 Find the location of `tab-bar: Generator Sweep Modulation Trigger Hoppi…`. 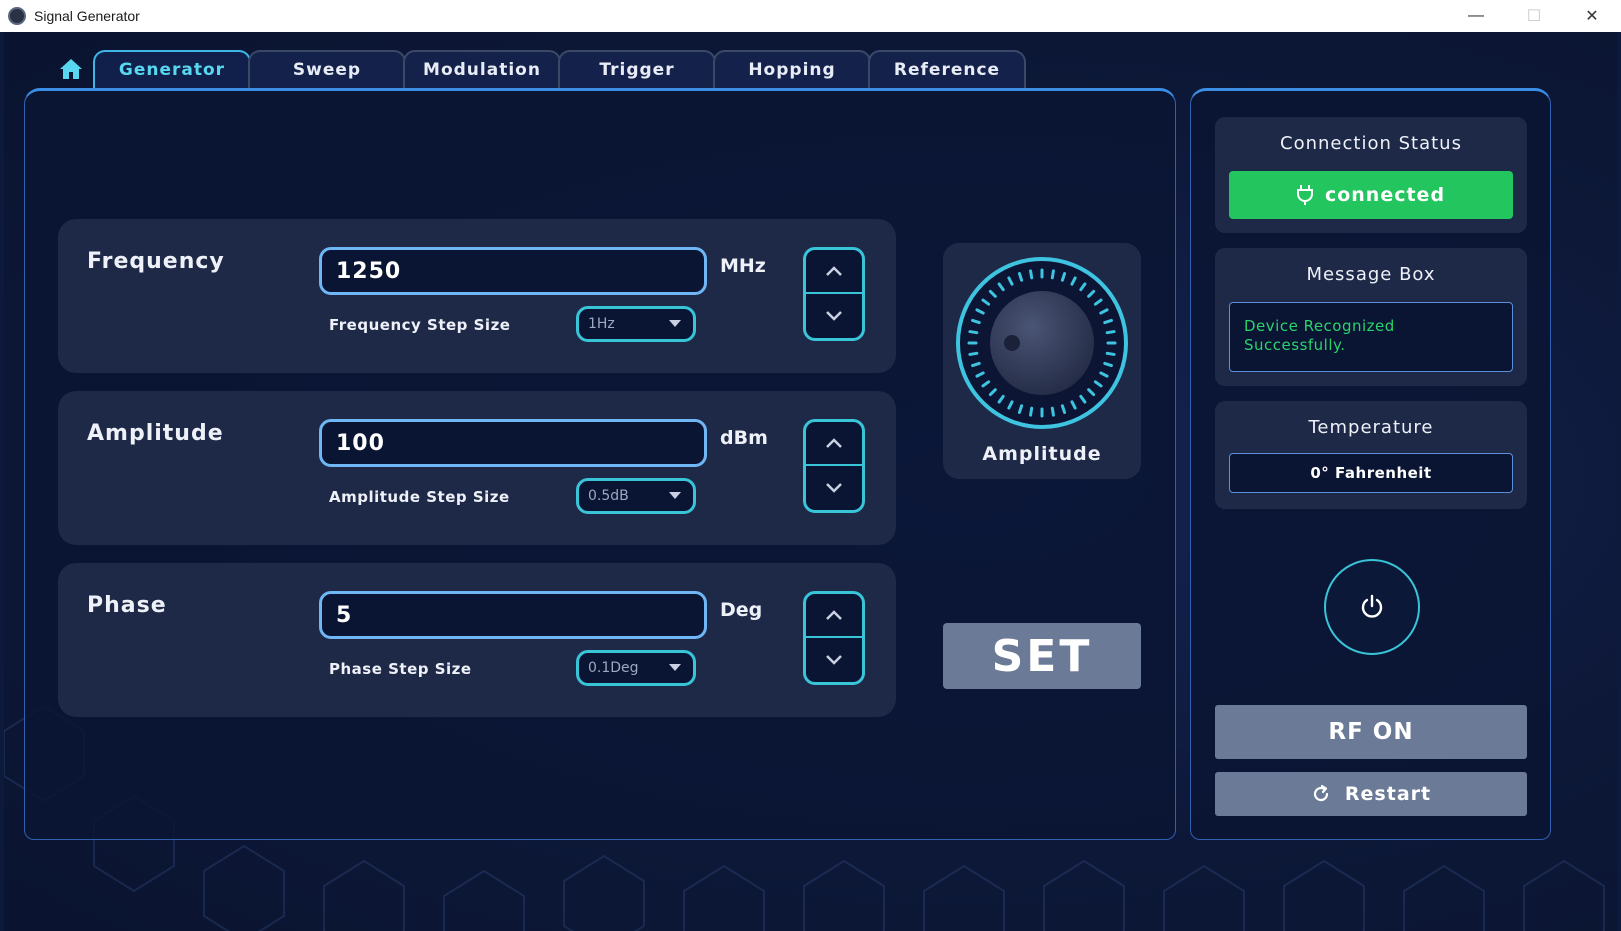

tab-bar: Generator Sweep Modulation Trigger Hoppi… is located at coordinates (537, 69).